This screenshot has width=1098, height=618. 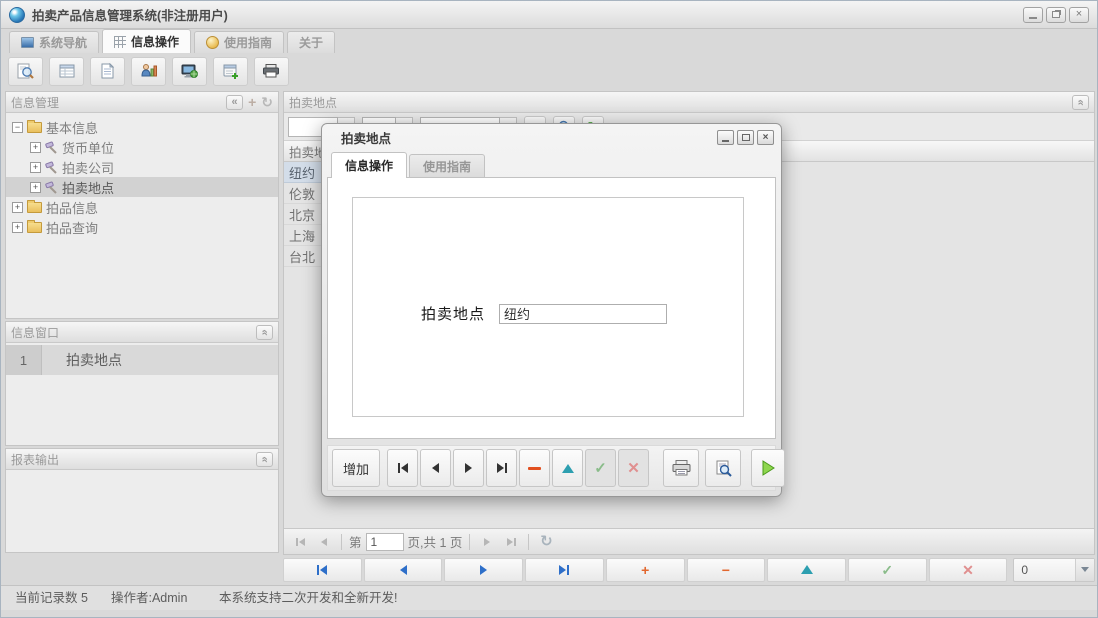 What do you see at coordinates (72, 208) in the screenshot?
I see `tree-label: 拍品信息` at bounding box center [72, 208].